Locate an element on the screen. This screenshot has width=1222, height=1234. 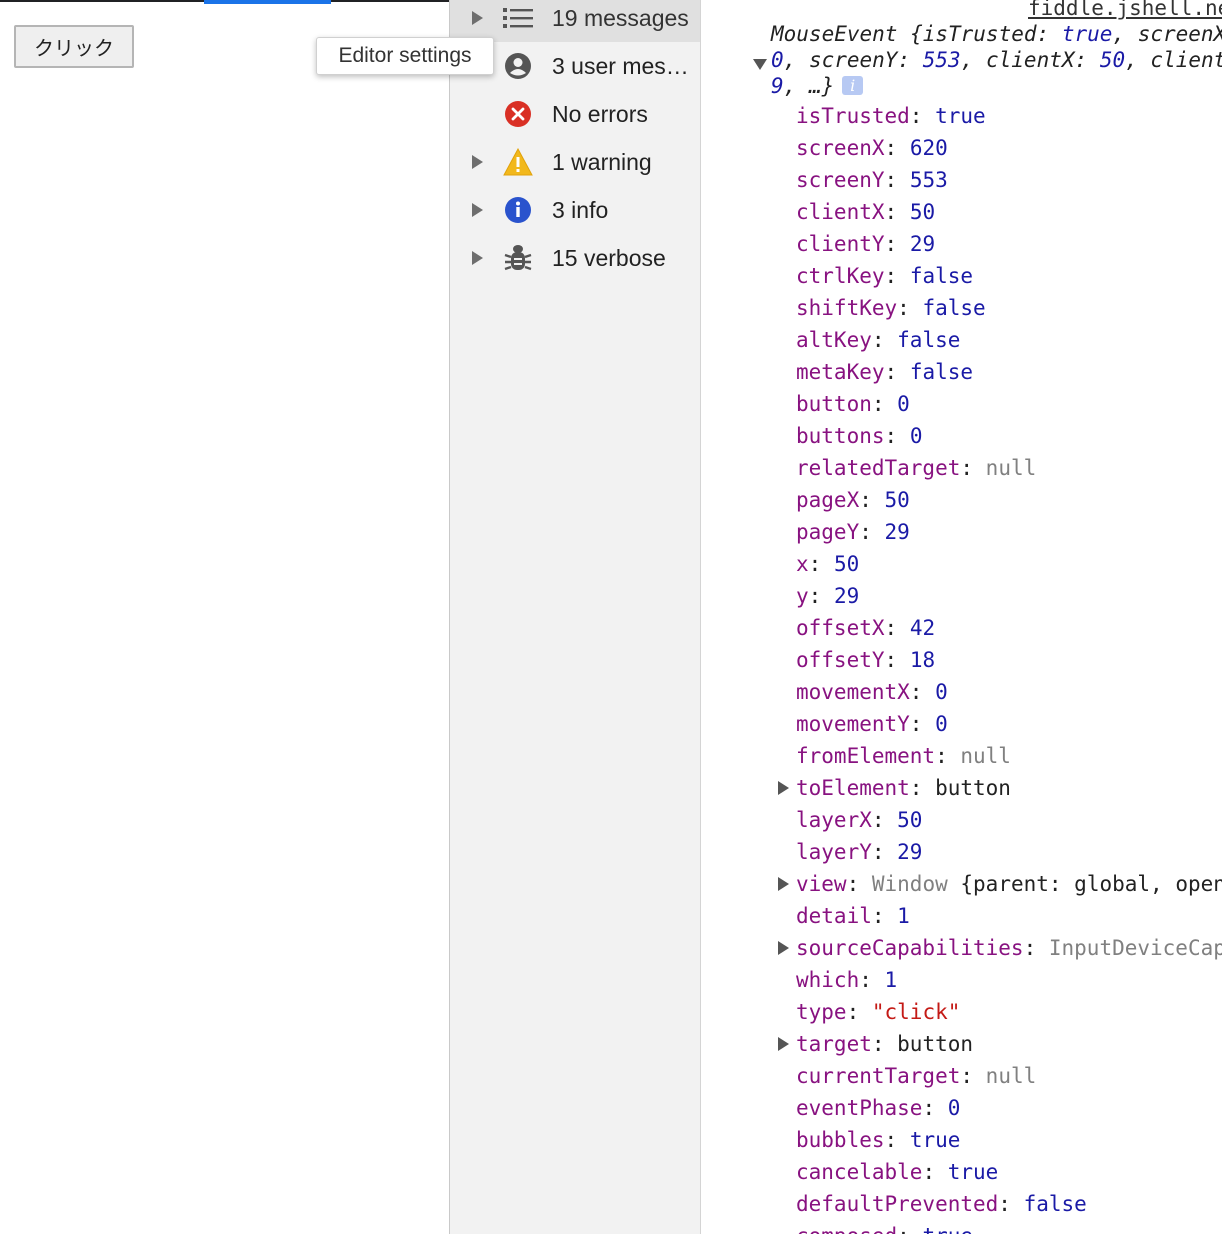
source-link: fiddle.jshell.net is located at coordinates (1125, 10).